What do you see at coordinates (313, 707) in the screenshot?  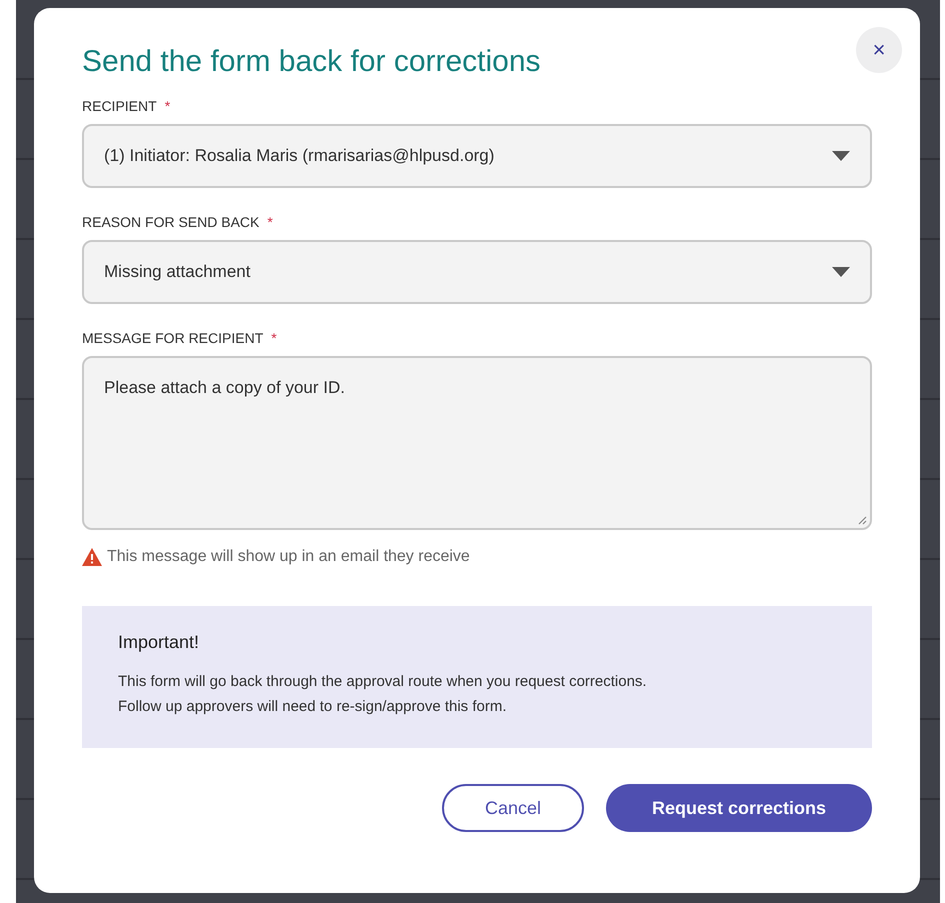 I see `notice-text: Follow up approvers will need to re-sign/approve this form.` at bounding box center [313, 707].